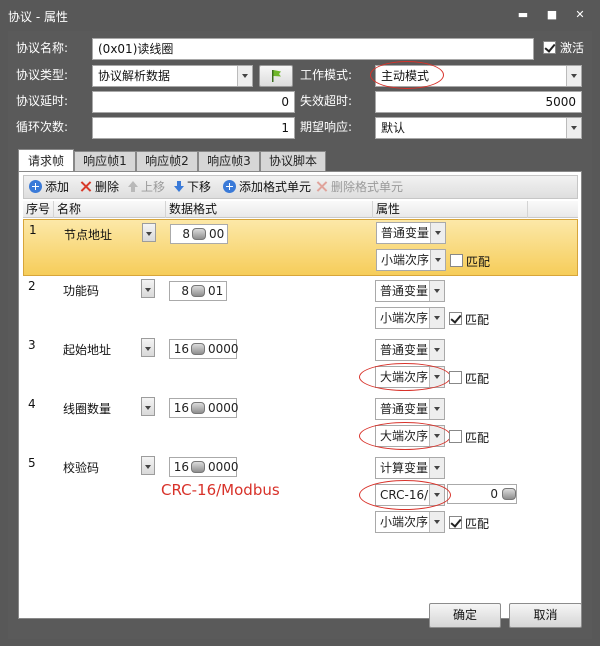  I want to click on loop-count-input: 1, so click(193, 128).